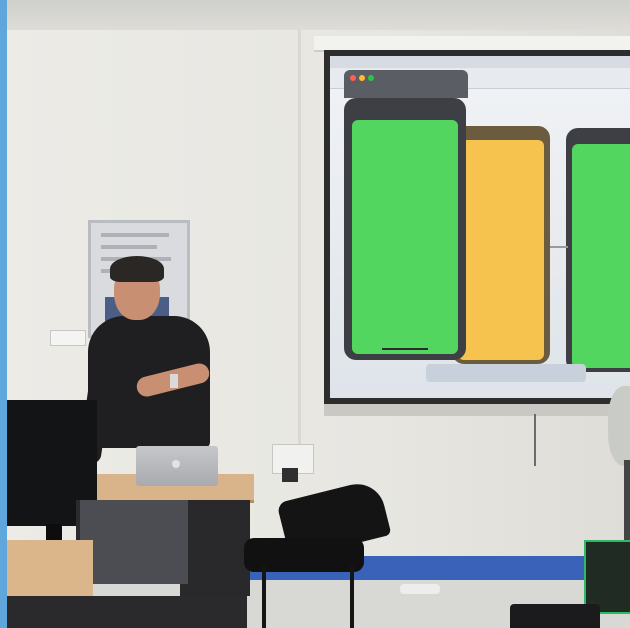 The width and height of the screenshot is (630, 628). Describe the element at coordinates (406, 84) in the screenshot. I see `simulator-window-header` at that location.